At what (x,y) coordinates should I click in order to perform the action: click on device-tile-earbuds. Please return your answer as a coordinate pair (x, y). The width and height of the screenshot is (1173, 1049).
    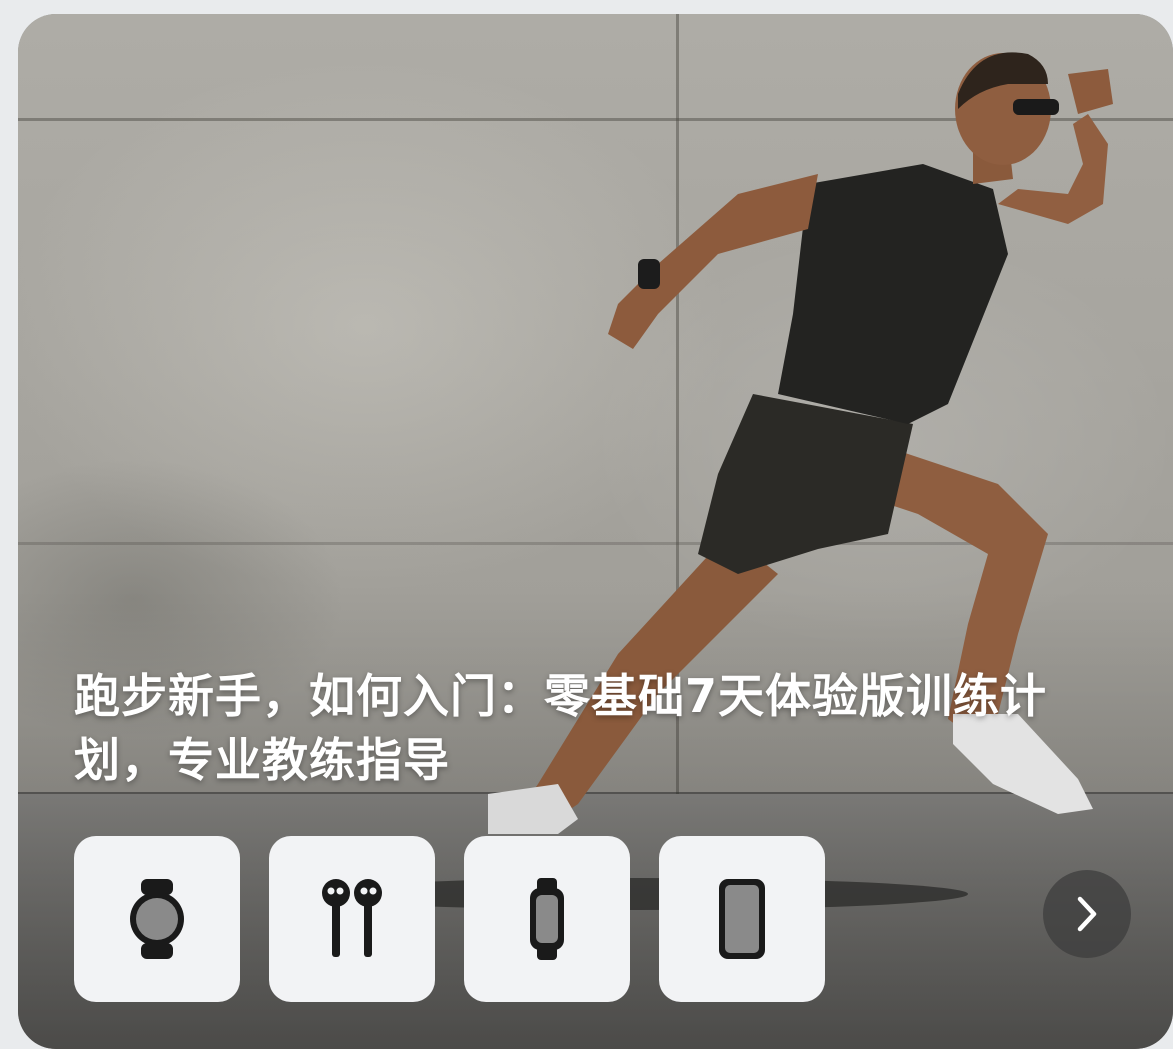
    Looking at the image, I should click on (352, 919).